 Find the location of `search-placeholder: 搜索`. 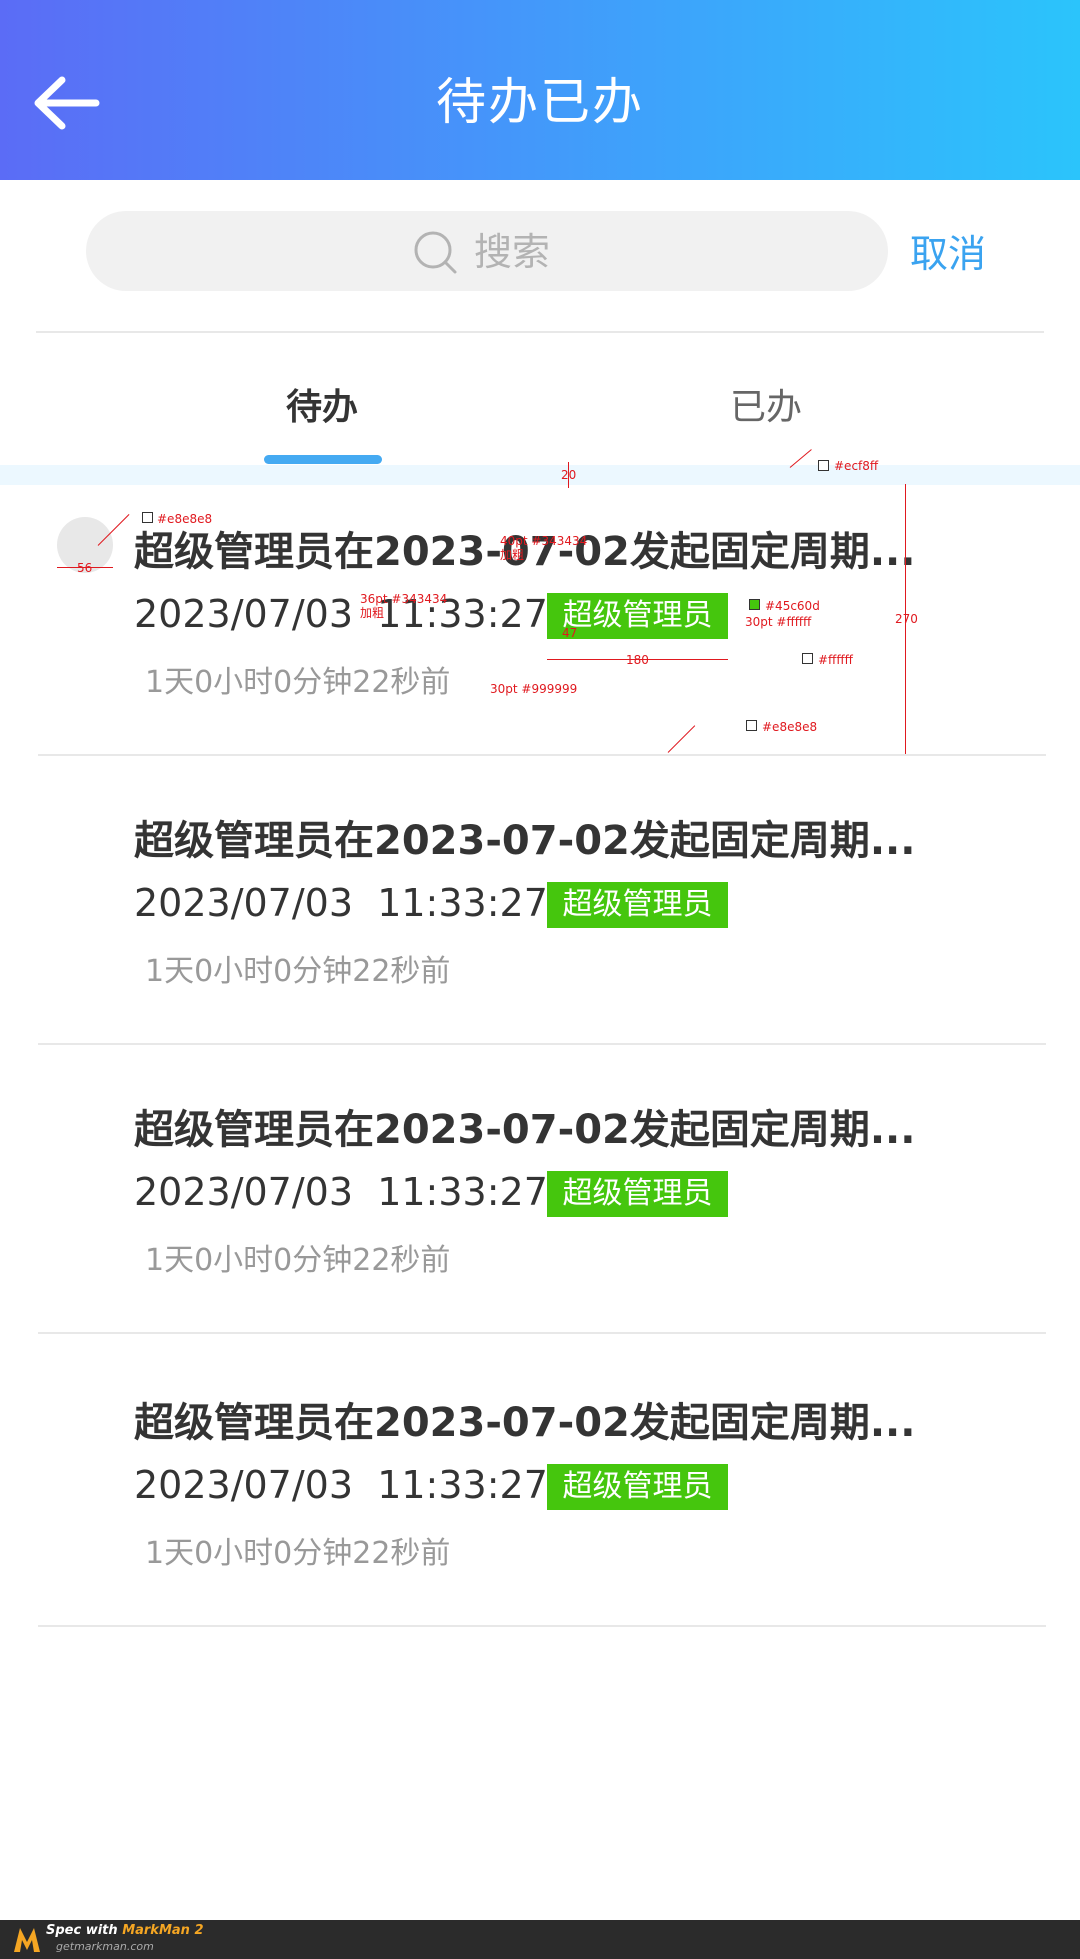

search-placeholder: 搜索 is located at coordinates (512, 252).